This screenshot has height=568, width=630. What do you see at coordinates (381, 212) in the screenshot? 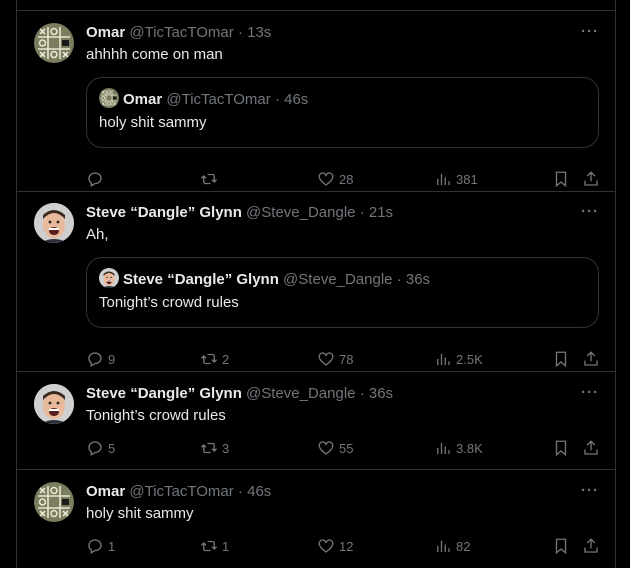
I see `timestamp: 21s` at bounding box center [381, 212].